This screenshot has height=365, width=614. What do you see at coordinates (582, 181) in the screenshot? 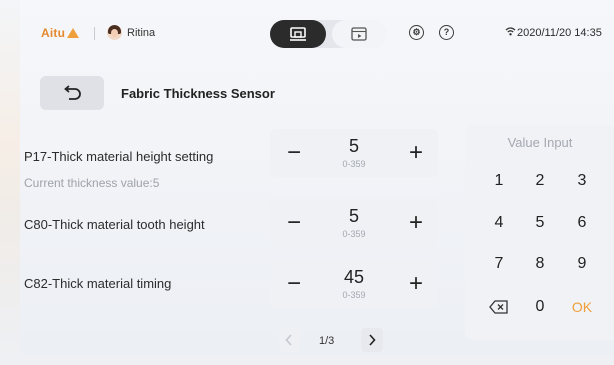
I see `key-3: 3` at bounding box center [582, 181].